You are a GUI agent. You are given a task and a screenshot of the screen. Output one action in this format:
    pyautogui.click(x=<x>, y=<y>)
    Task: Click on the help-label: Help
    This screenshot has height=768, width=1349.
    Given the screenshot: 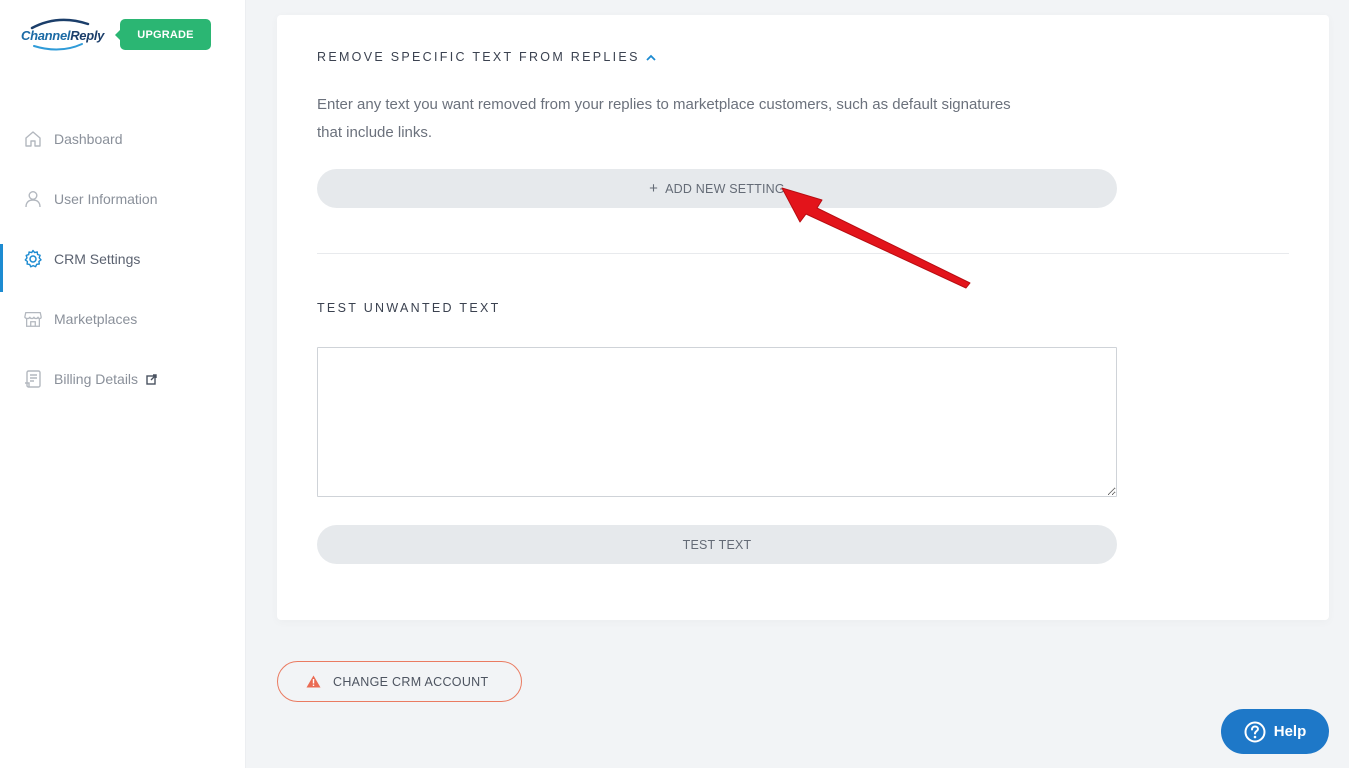 What is the action you would take?
    pyautogui.click(x=1290, y=731)
    